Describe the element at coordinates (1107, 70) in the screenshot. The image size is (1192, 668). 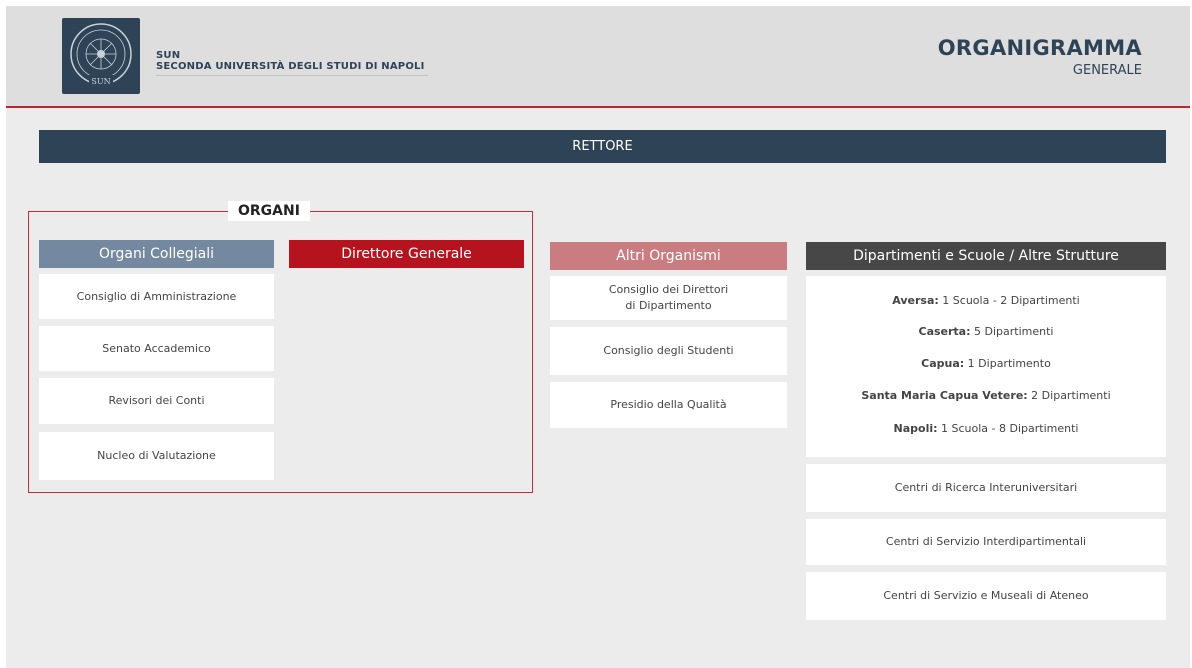
I see `page-subtitle: GENERALE` at that location.